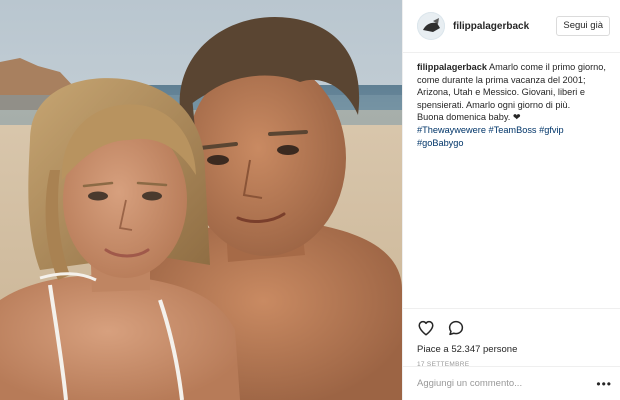  I want to click on following-button: Segui già, so click(583, 26).